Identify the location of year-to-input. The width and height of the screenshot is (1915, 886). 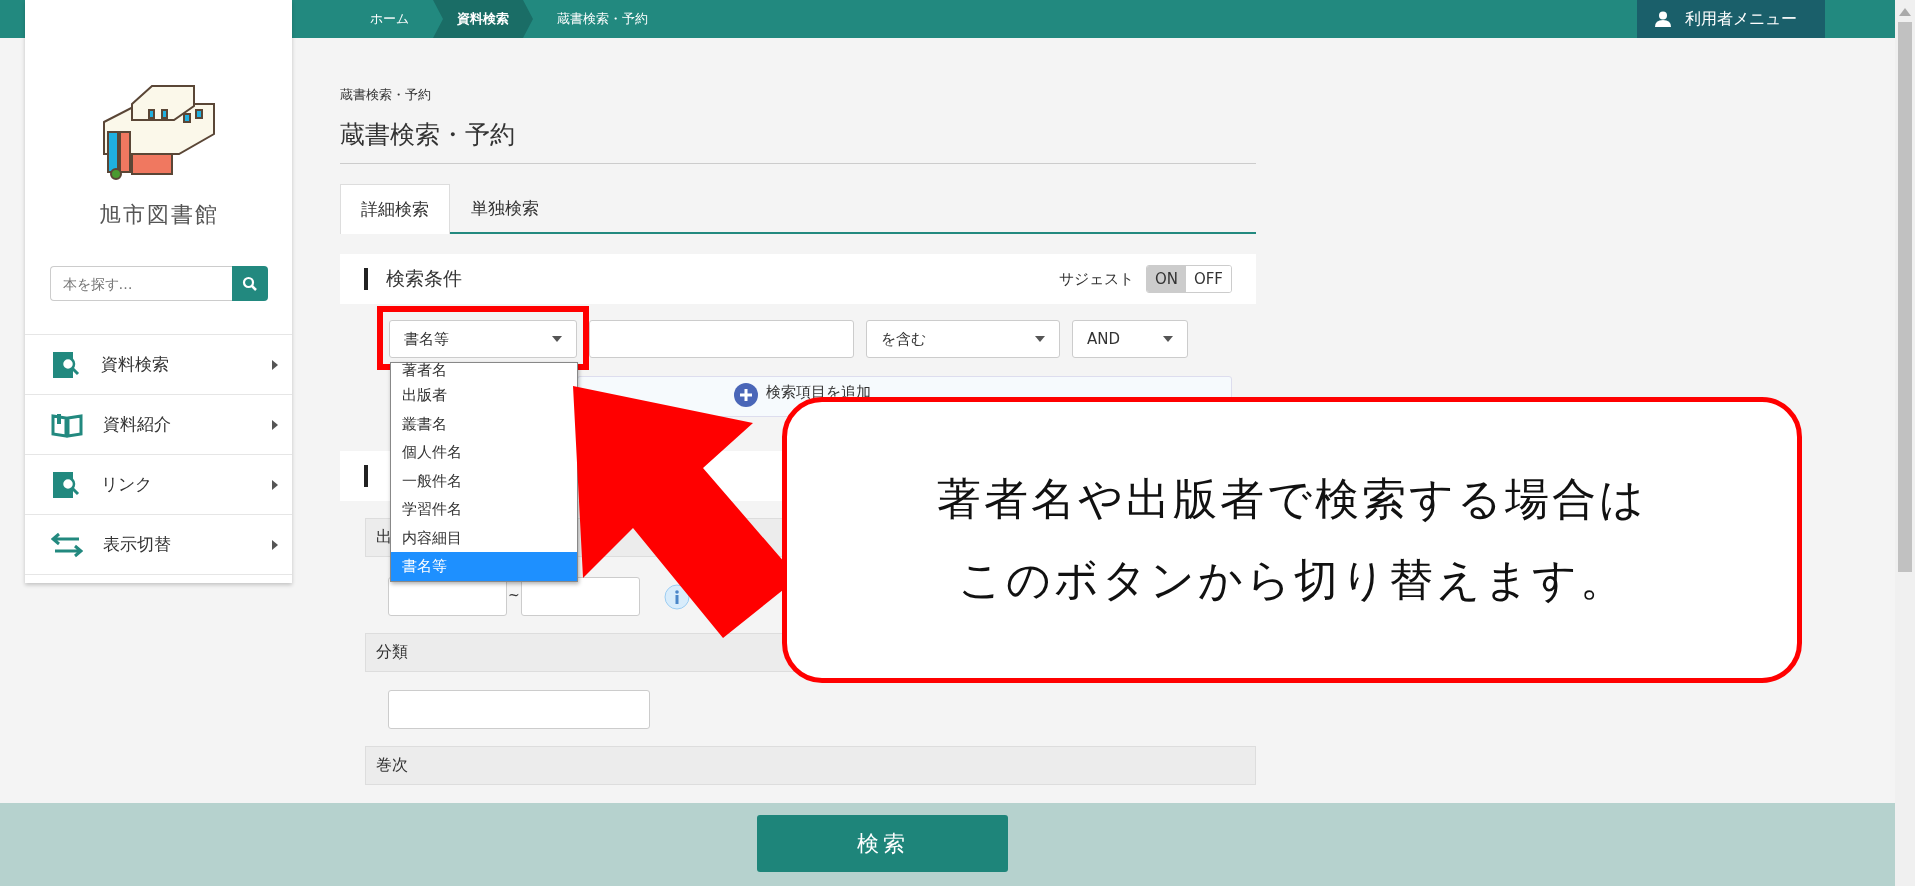
(580, 596).